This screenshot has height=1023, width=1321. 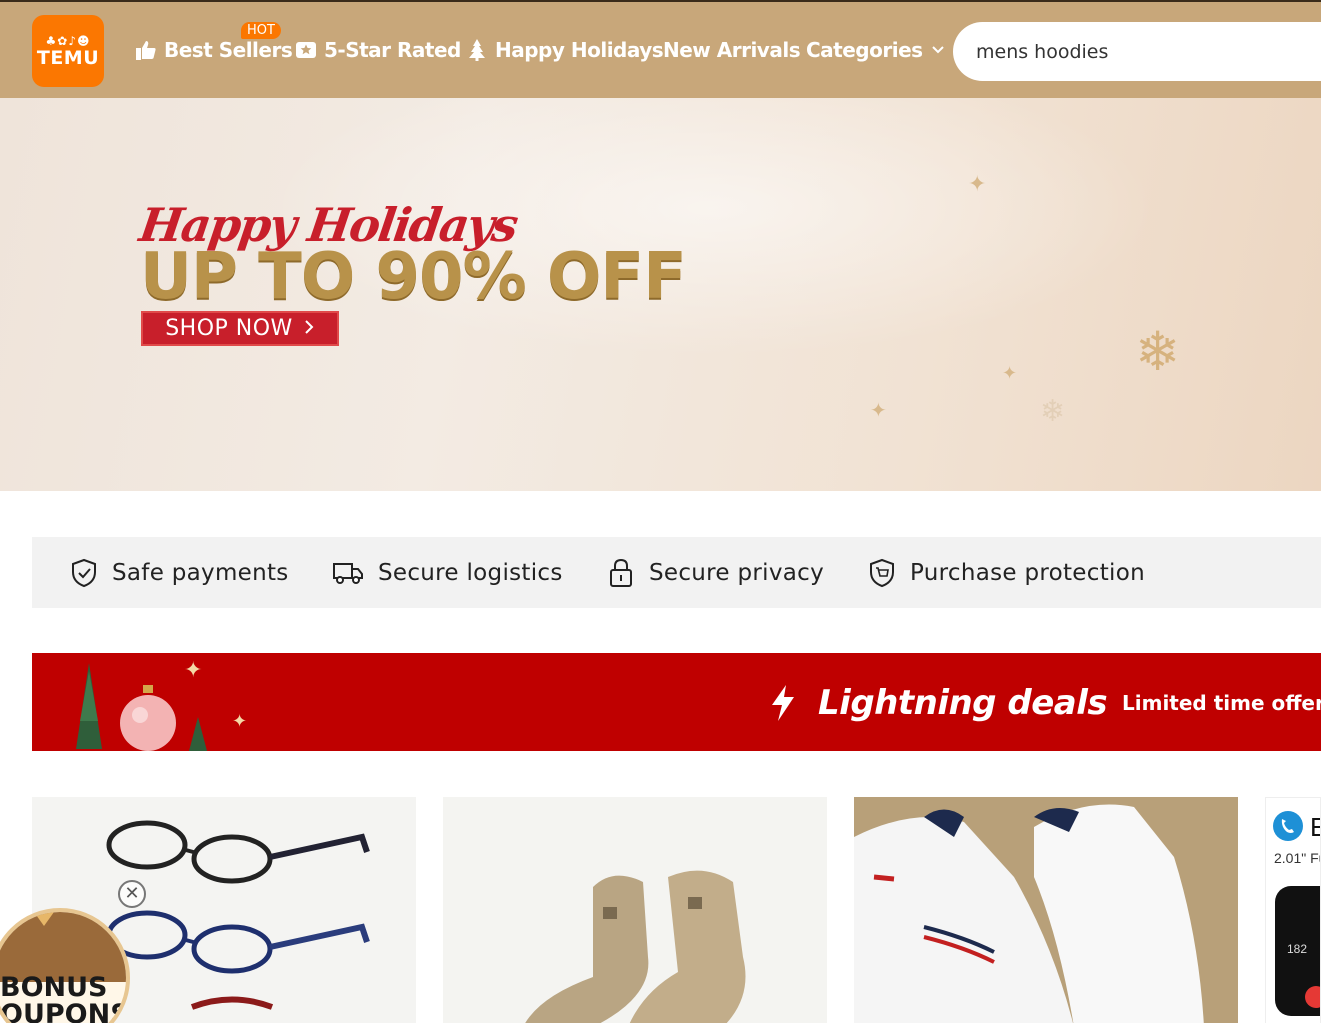 I want to click on white-sneakers-image, so click(x=1046, y=910).